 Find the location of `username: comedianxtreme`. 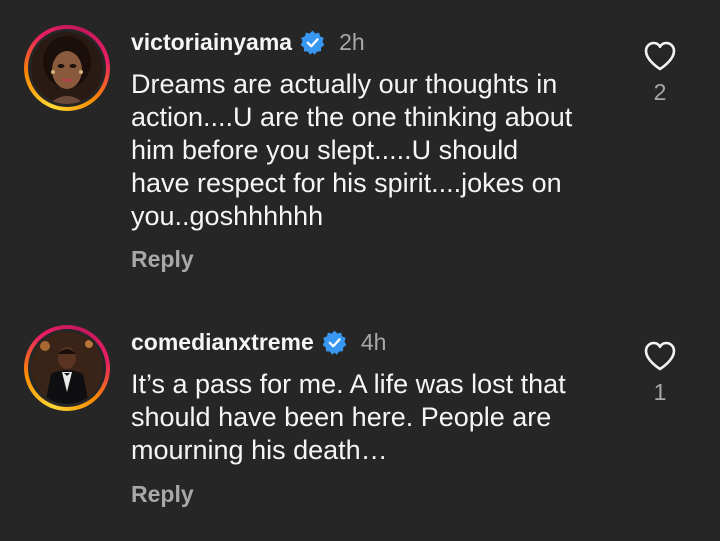

username: comedianxtreme is located at coordinates (222, 342).